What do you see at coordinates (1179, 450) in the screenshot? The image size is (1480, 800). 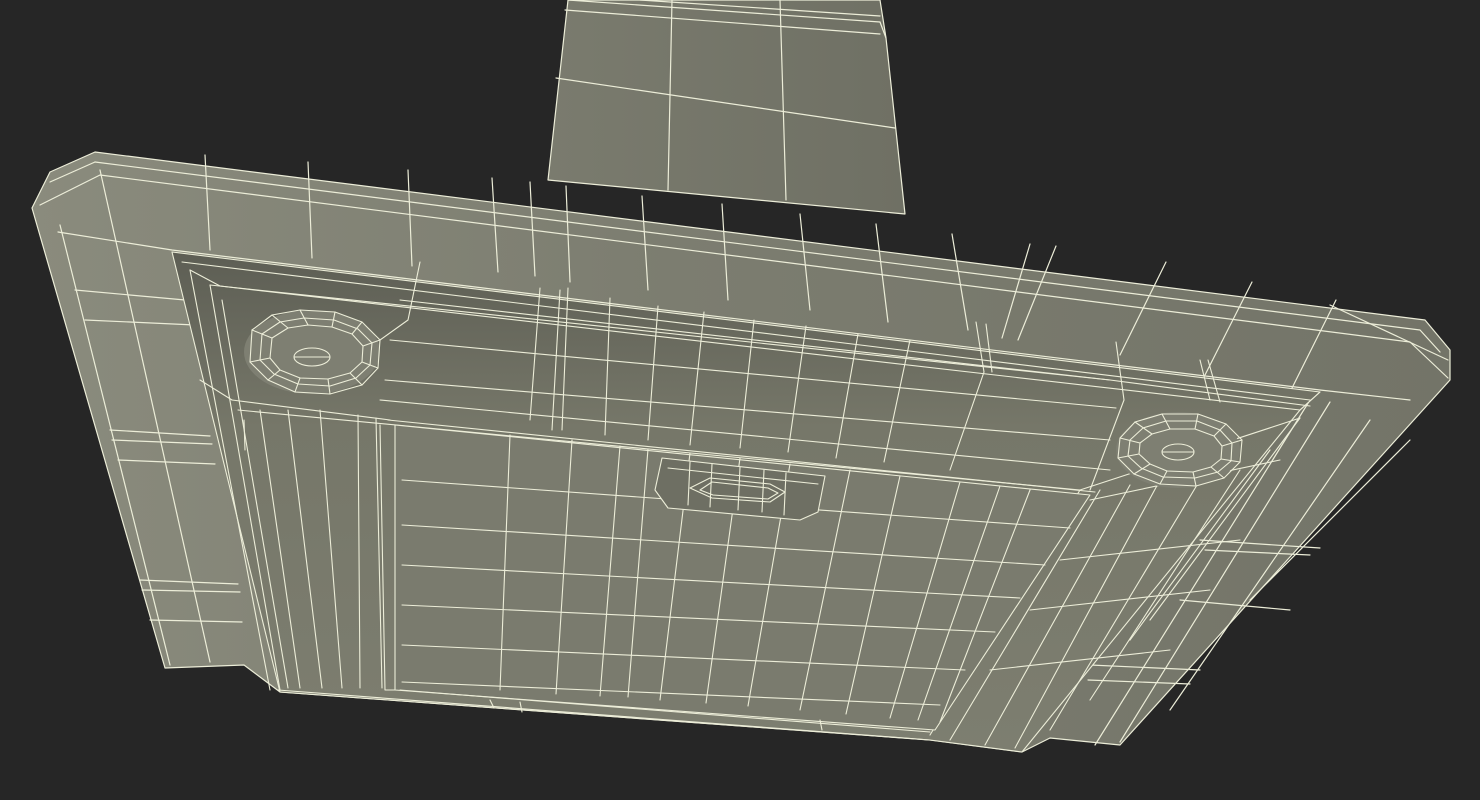 I see `light-right` at bounding box center [1179, 450].